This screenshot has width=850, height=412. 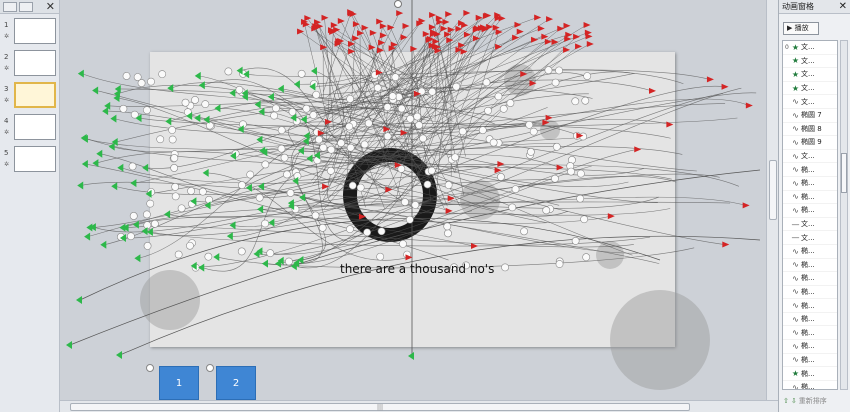 I want to click on horizontal-scroll-thumb: |||, so click(x=380, y=407).